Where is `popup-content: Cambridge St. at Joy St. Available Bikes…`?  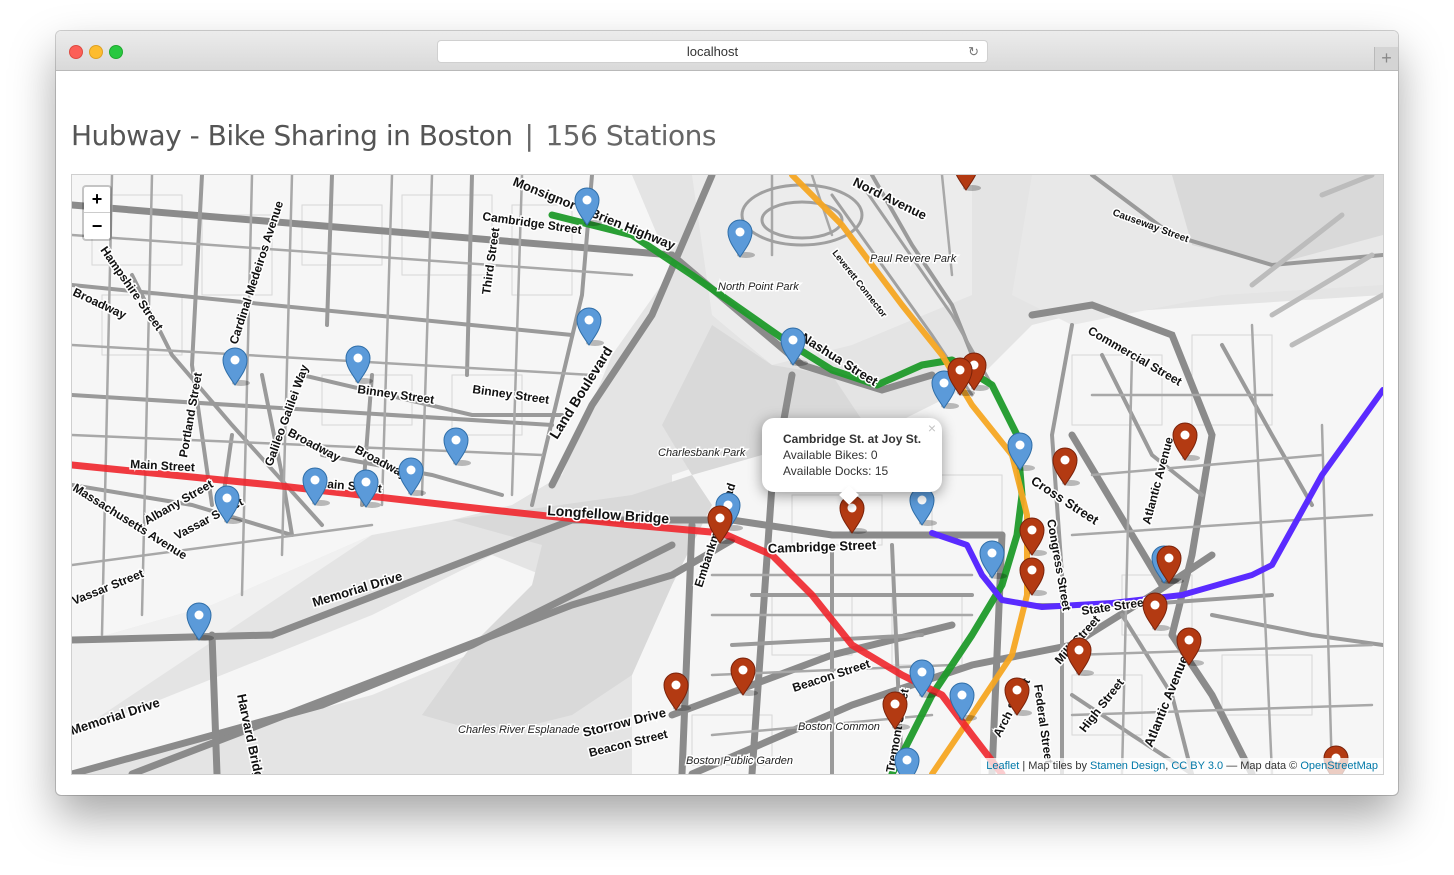
popup-content: Cambridge St. at Joy St. Available Bikes… is located at coordinates (852, 455).